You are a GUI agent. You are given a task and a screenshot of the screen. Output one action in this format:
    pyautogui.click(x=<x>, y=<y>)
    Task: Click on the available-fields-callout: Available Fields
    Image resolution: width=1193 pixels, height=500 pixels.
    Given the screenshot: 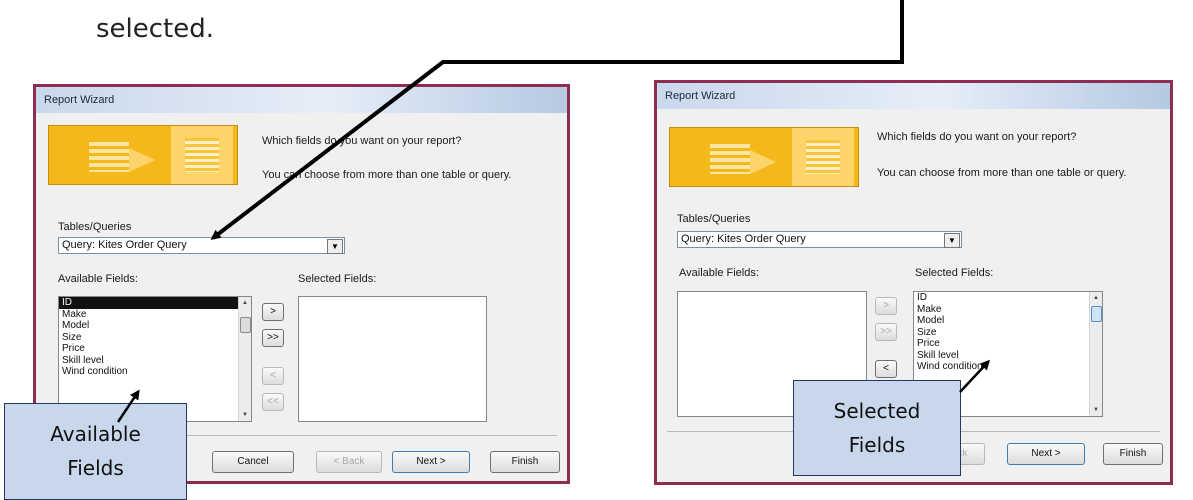 What is the action you would take?
    pyautogui.click(x=95, y=451)
    